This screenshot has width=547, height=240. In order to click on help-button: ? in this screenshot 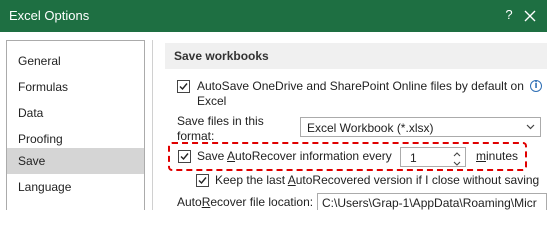, I will do `click(509, 16)`.